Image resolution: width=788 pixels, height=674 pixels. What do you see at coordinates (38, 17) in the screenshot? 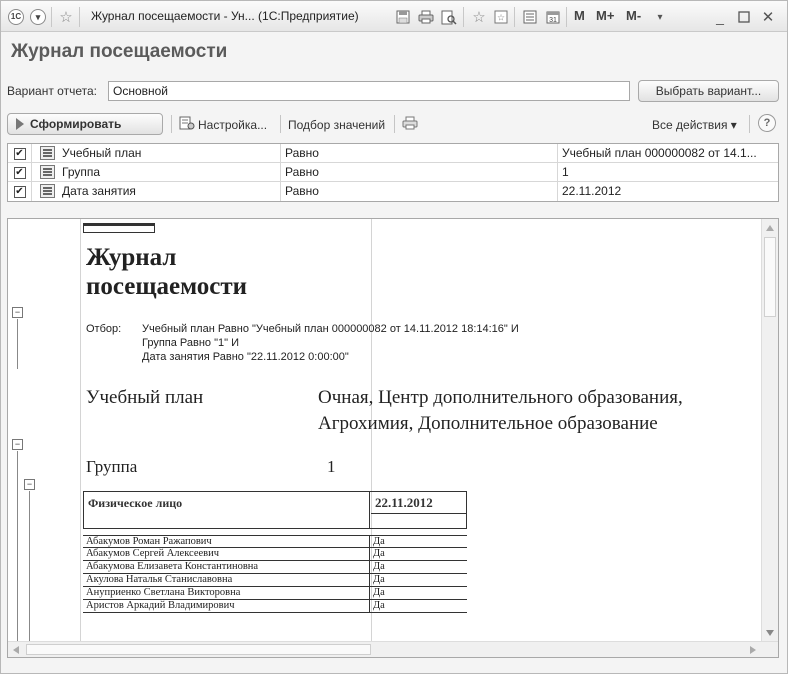
I see `dropdown-arrow-icon: ▾` at bounding box center [38, 17].